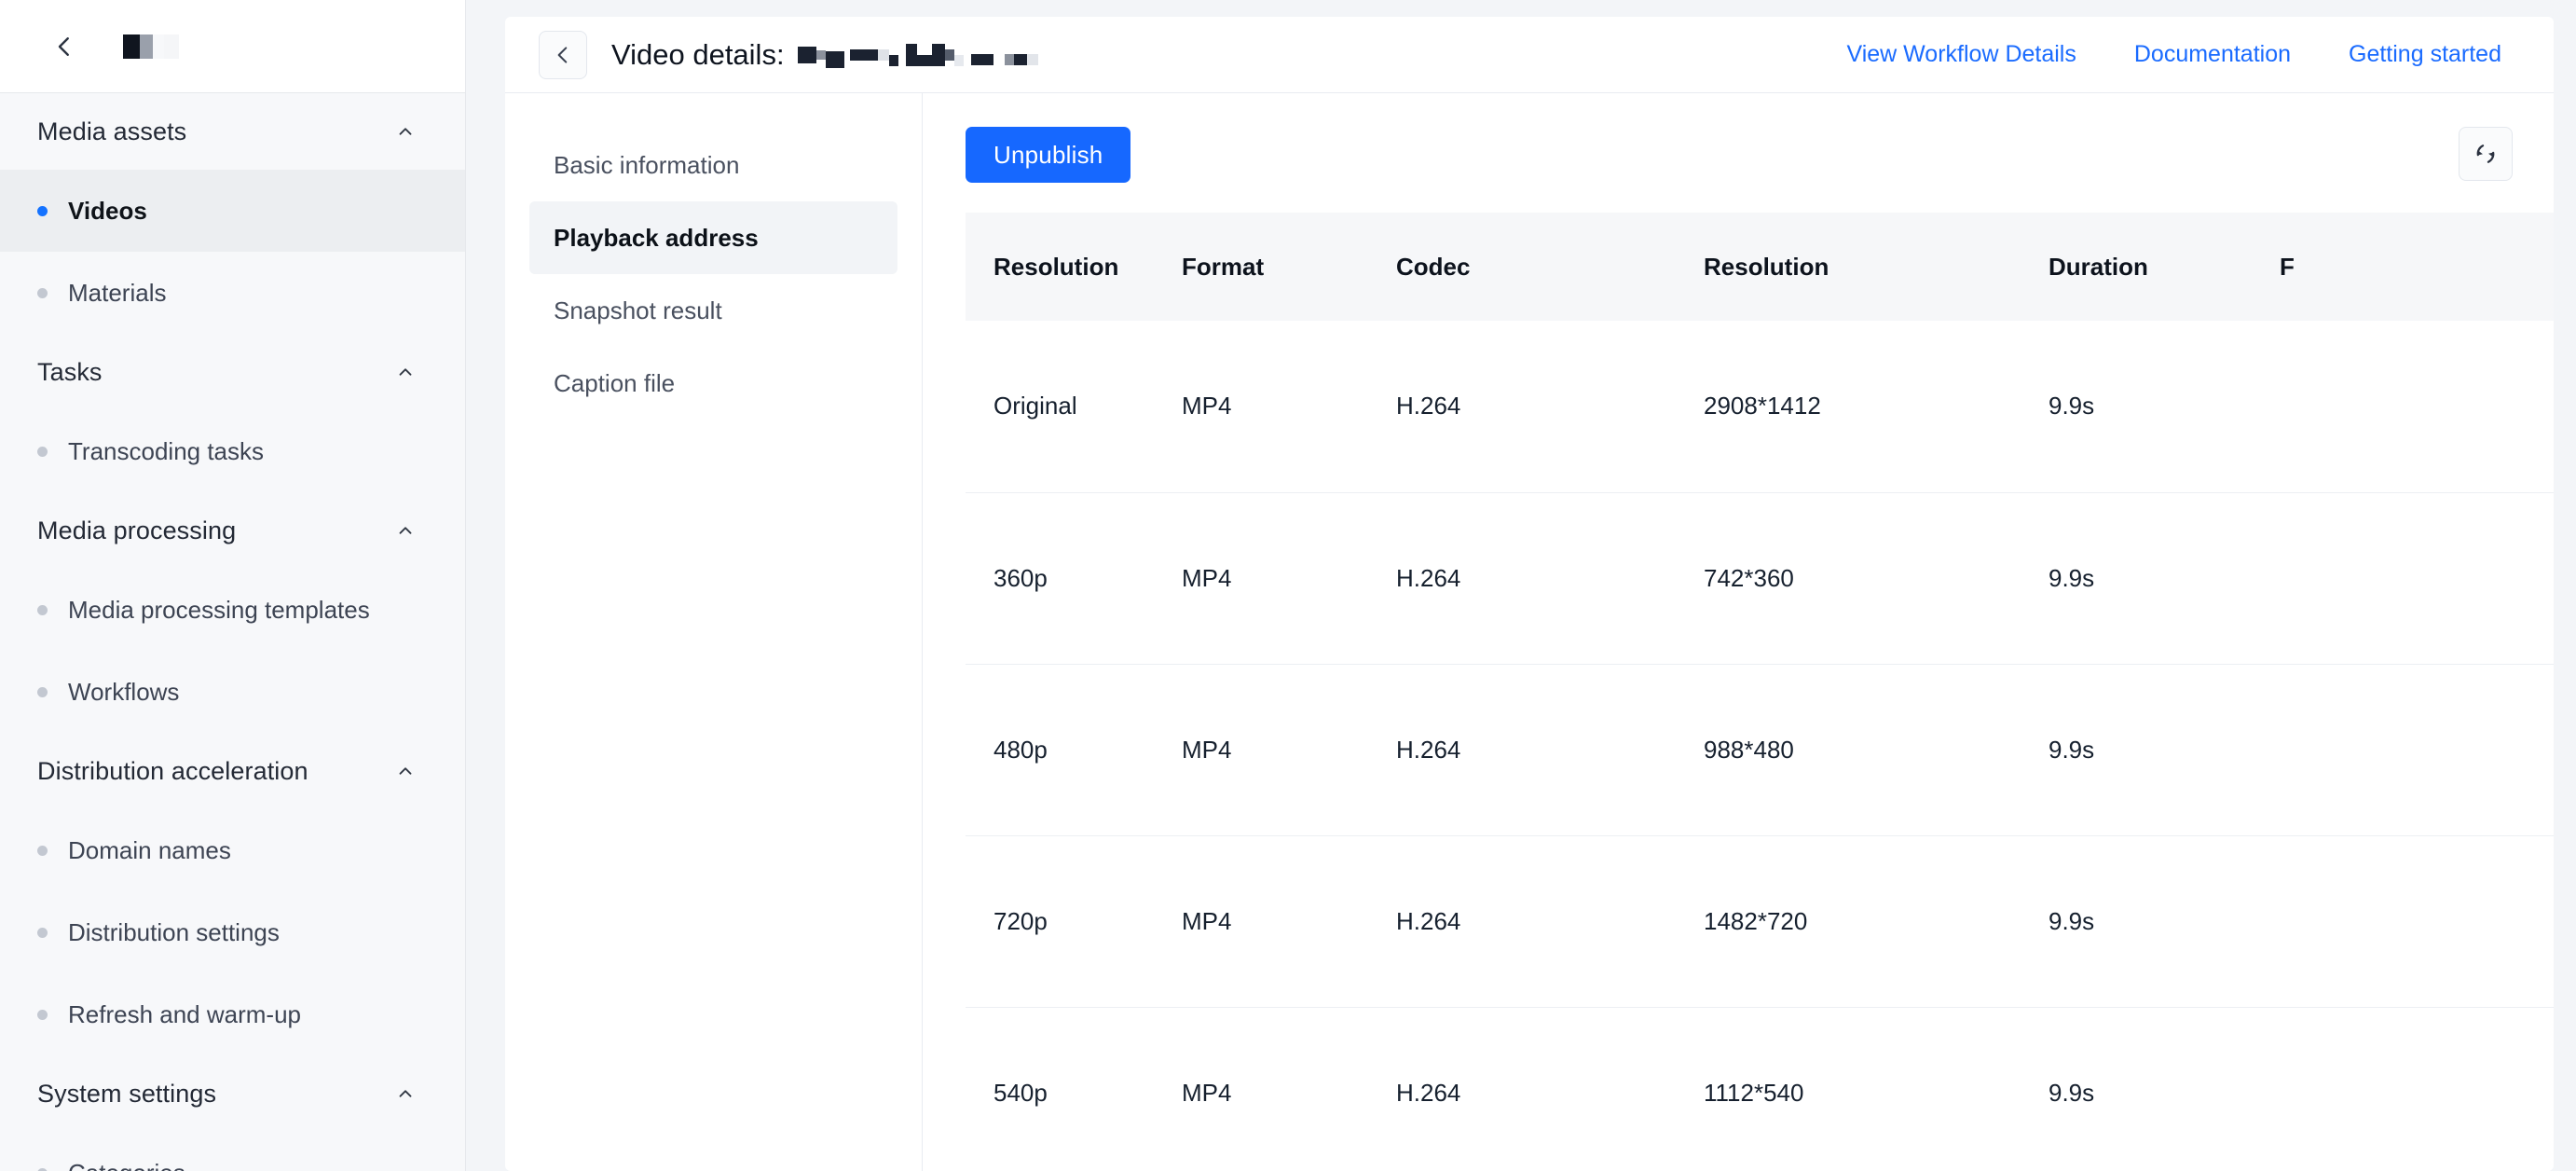 The image size is (2576, 1171). What do you see at coordinates (713, 237) in the screenshot?
I see `tab-playback-address: Playback address` at bounding box center [713, 237].